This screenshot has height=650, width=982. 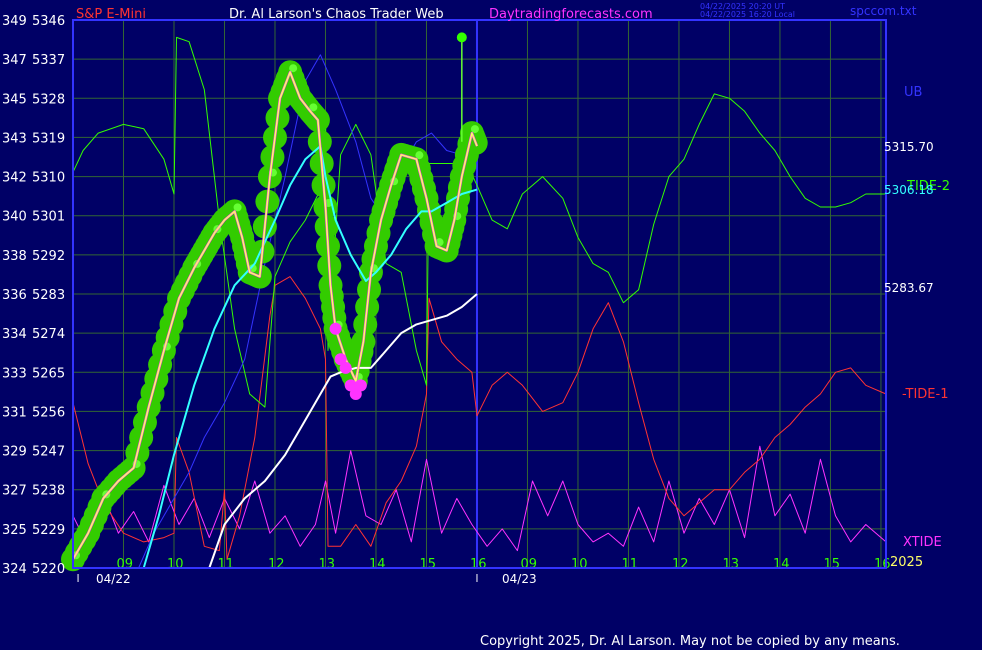 What do you see at coordinates (48, 295) in the screenshot?
I see `y-tick-right: 5283` at bounding box center [48, 295].